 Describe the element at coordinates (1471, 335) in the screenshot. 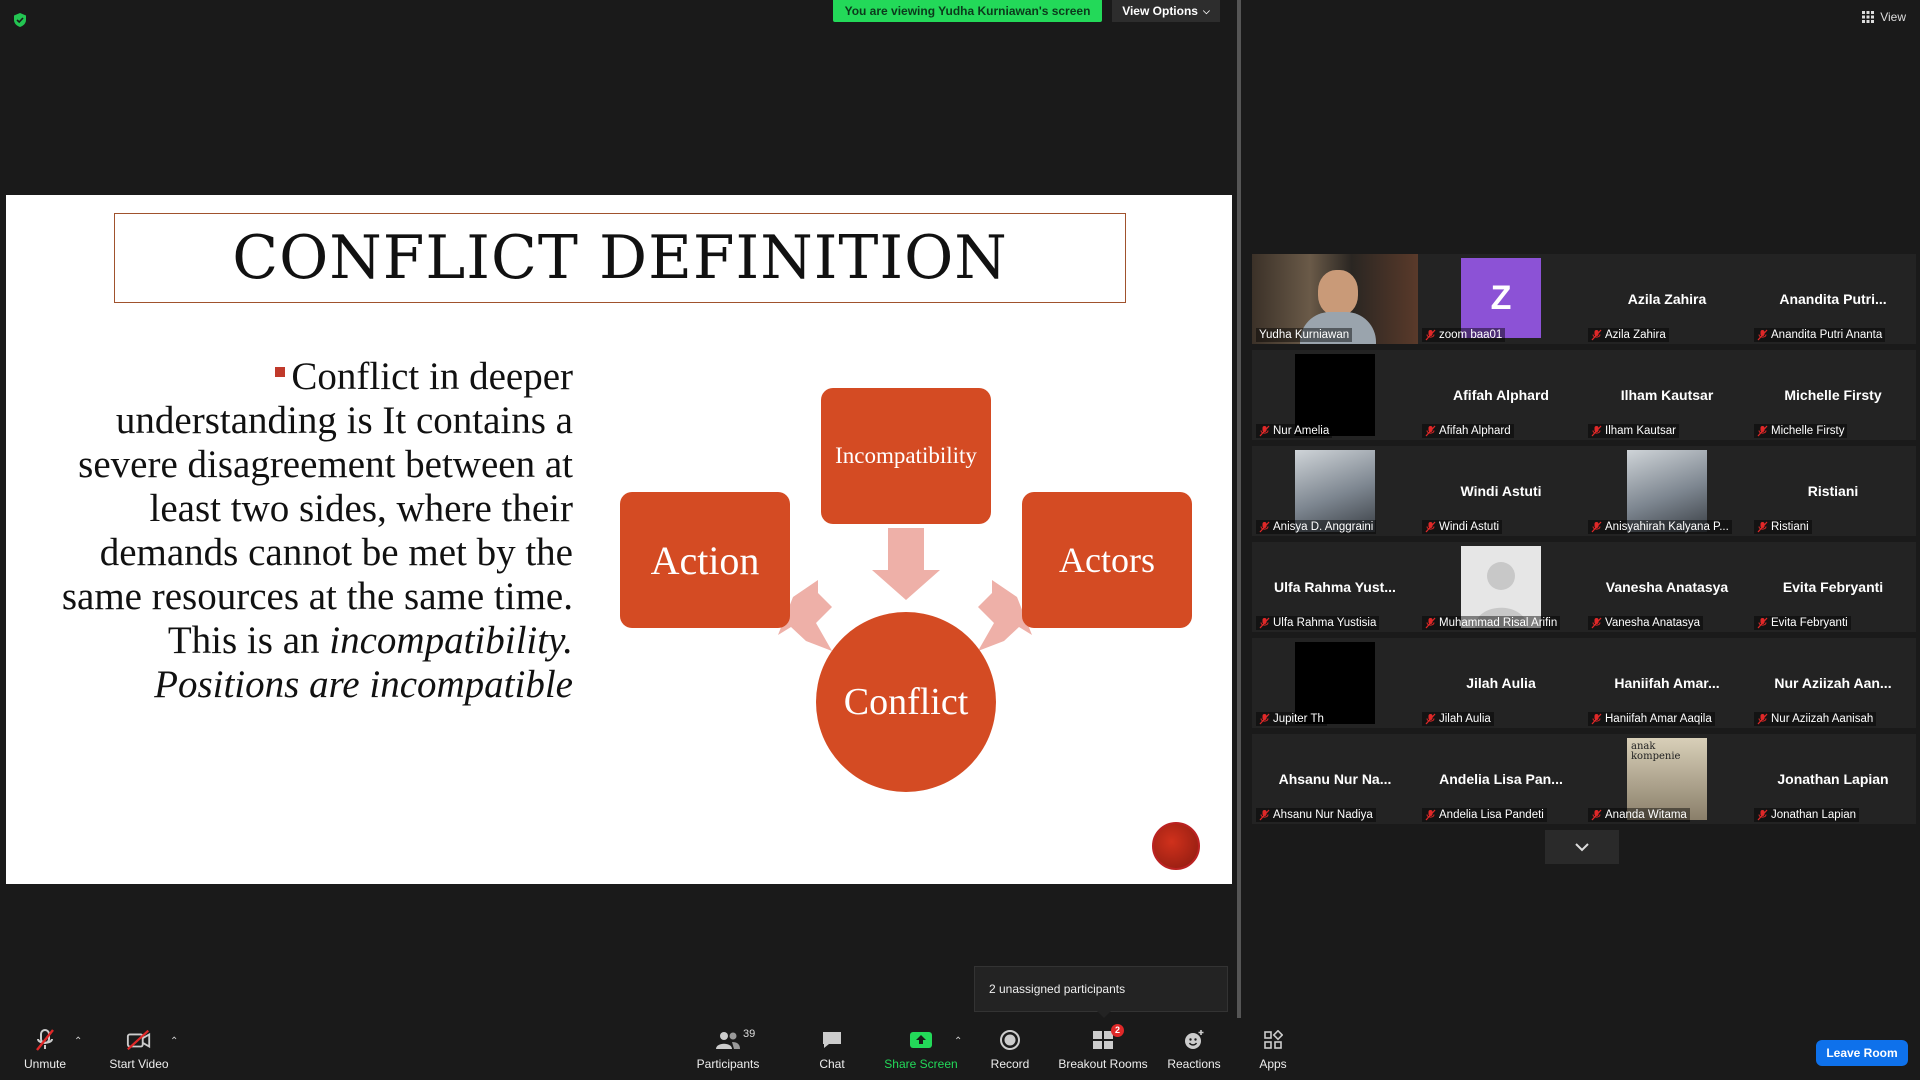

I see `participant-name: zoom baa01` at that location.